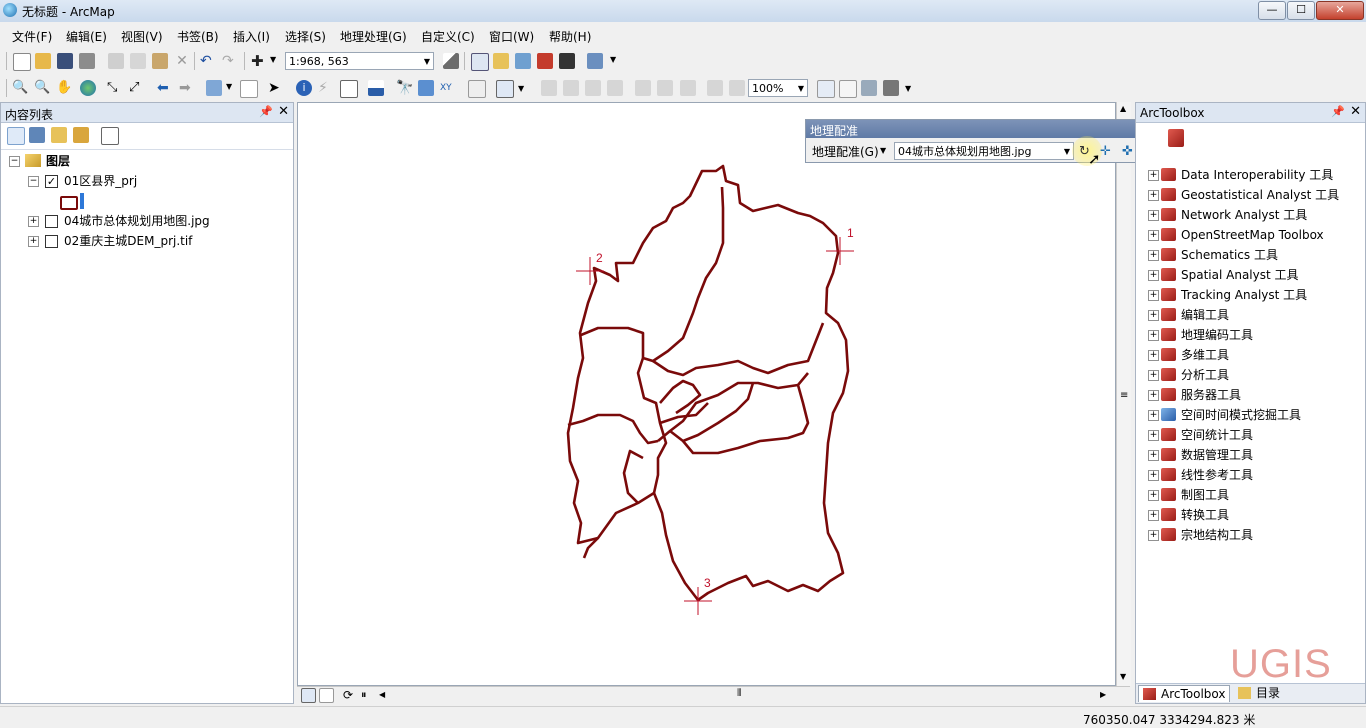 The width and height of the screenshot is (1366, 728). What do you see at coordinates (138, 61) in the screenshot?
I see `copy-icon` at bounding box center [138, 61].